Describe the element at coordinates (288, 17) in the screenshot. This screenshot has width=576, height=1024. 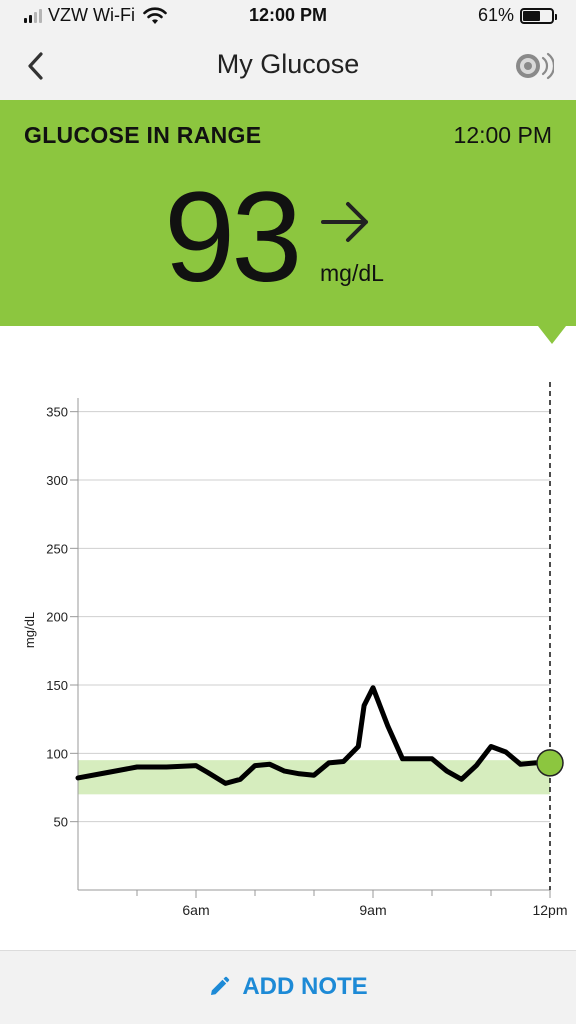
I see `status-bar: VZW Wi-Fi 12:00 PM 61%` at that location.